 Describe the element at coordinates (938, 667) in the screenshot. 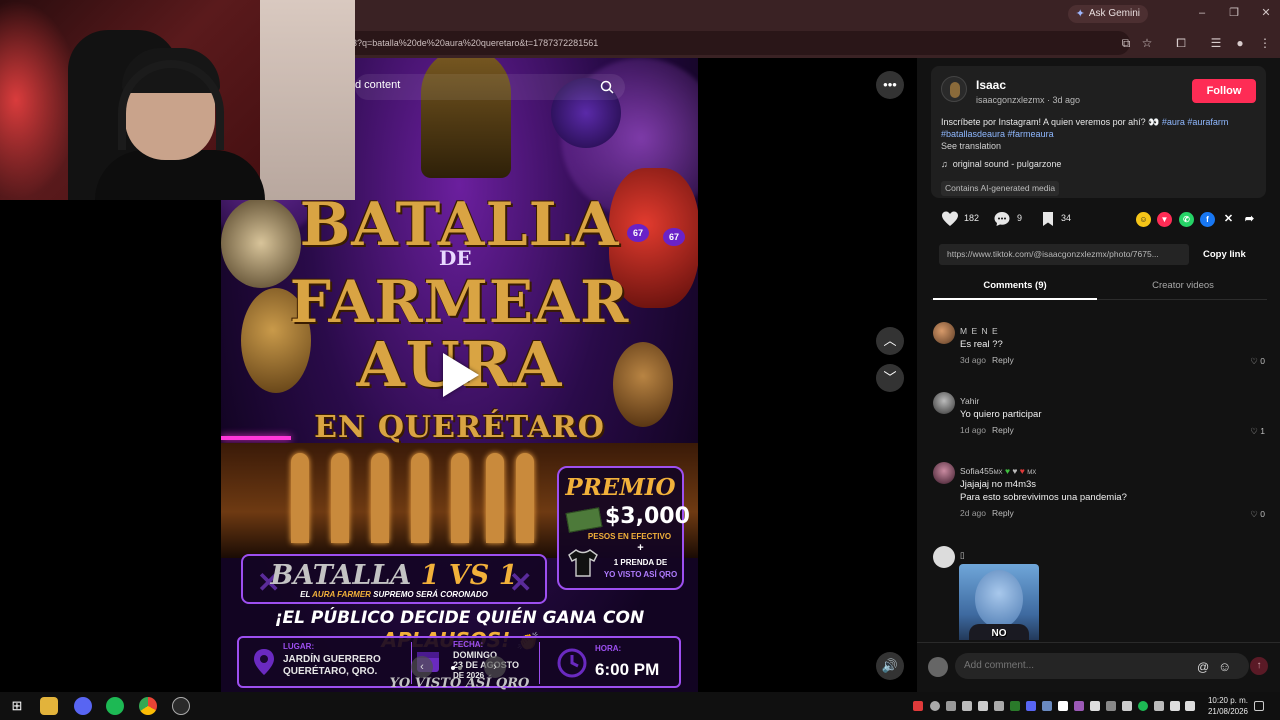

I see `my-avatar` at that location.